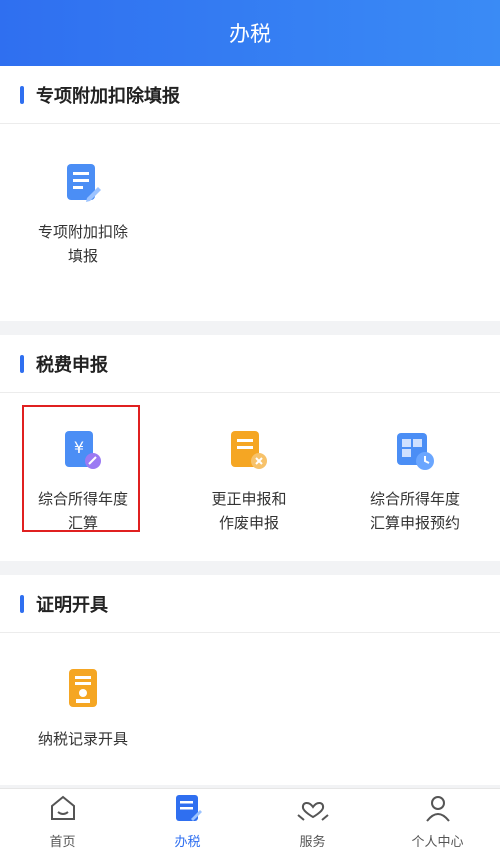 This screenshot has height=856, width=500. Describe the element at coordinates (82, 739) in the screenshot. I see `tile-label: 纳税记录开具` at that location.